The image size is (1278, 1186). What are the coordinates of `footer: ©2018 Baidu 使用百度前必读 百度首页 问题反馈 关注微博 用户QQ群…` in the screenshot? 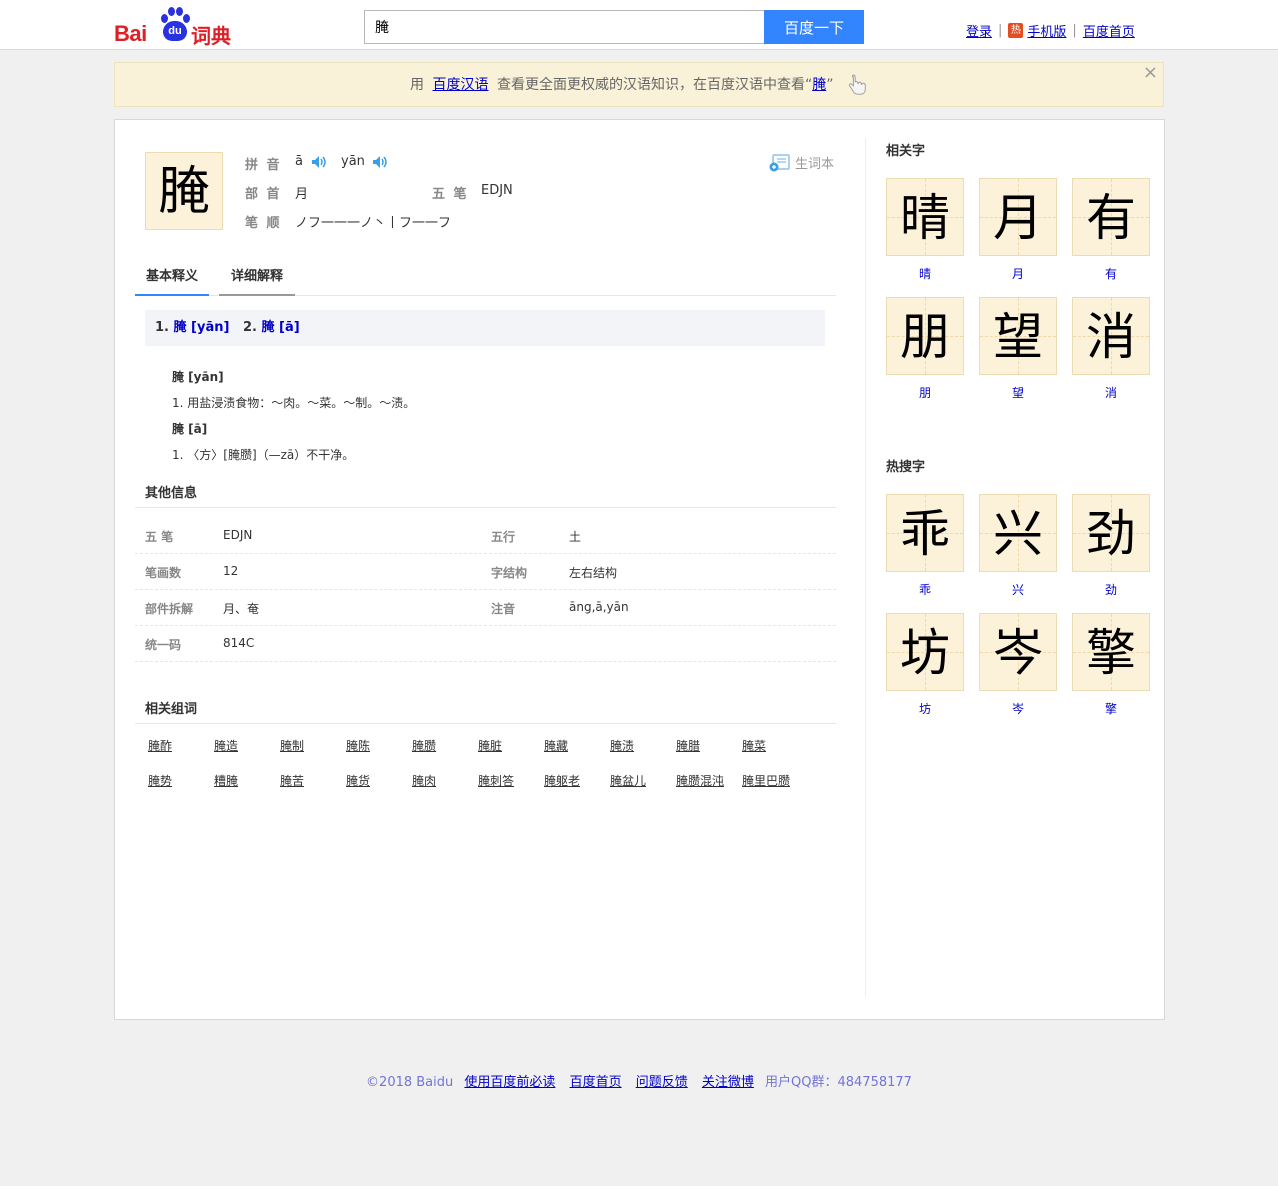 It's located at (639, 1080).